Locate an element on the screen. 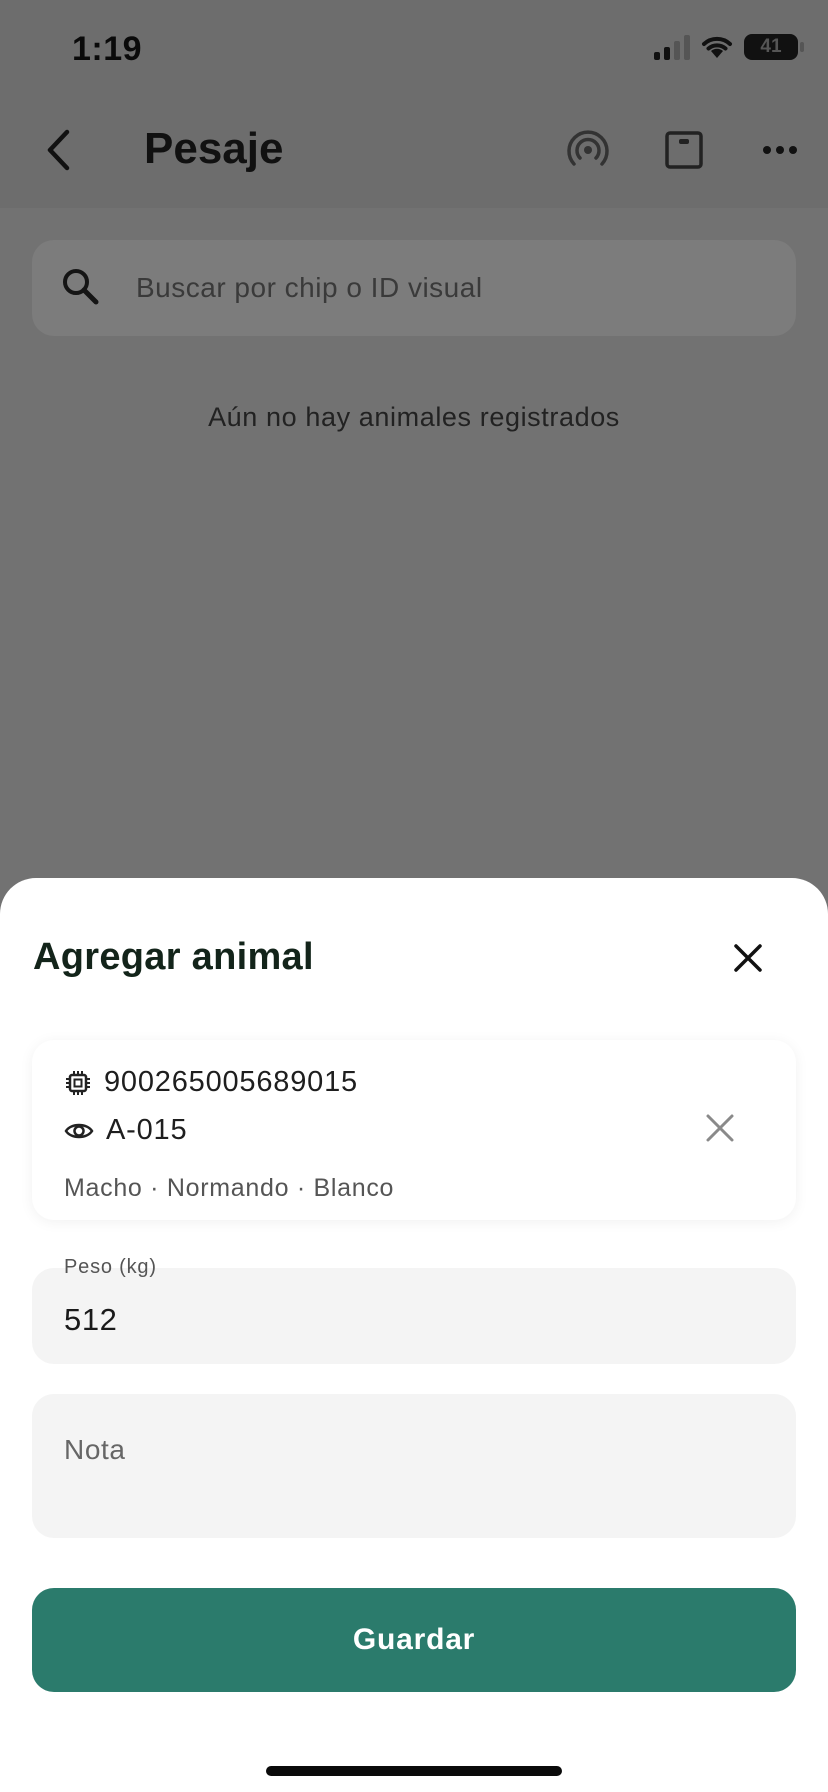  search-bar is located at coordinates (414, 288).